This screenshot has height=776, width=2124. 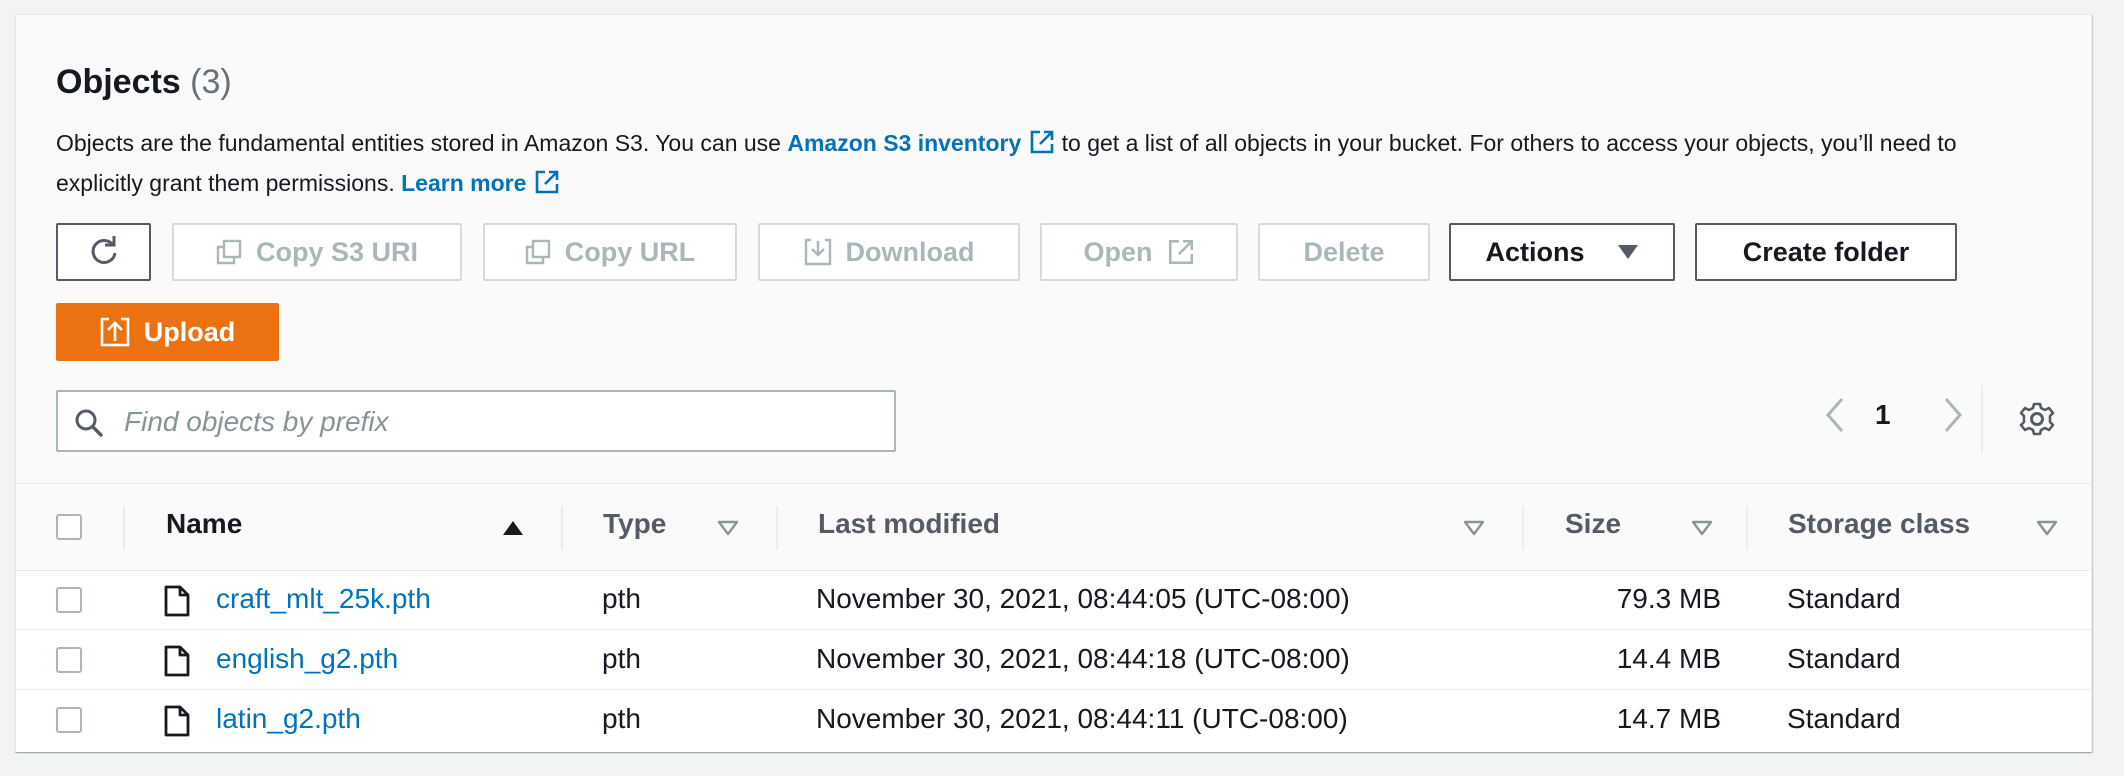 I want to click on column-header-name: Name, so click(x=204, y=524).